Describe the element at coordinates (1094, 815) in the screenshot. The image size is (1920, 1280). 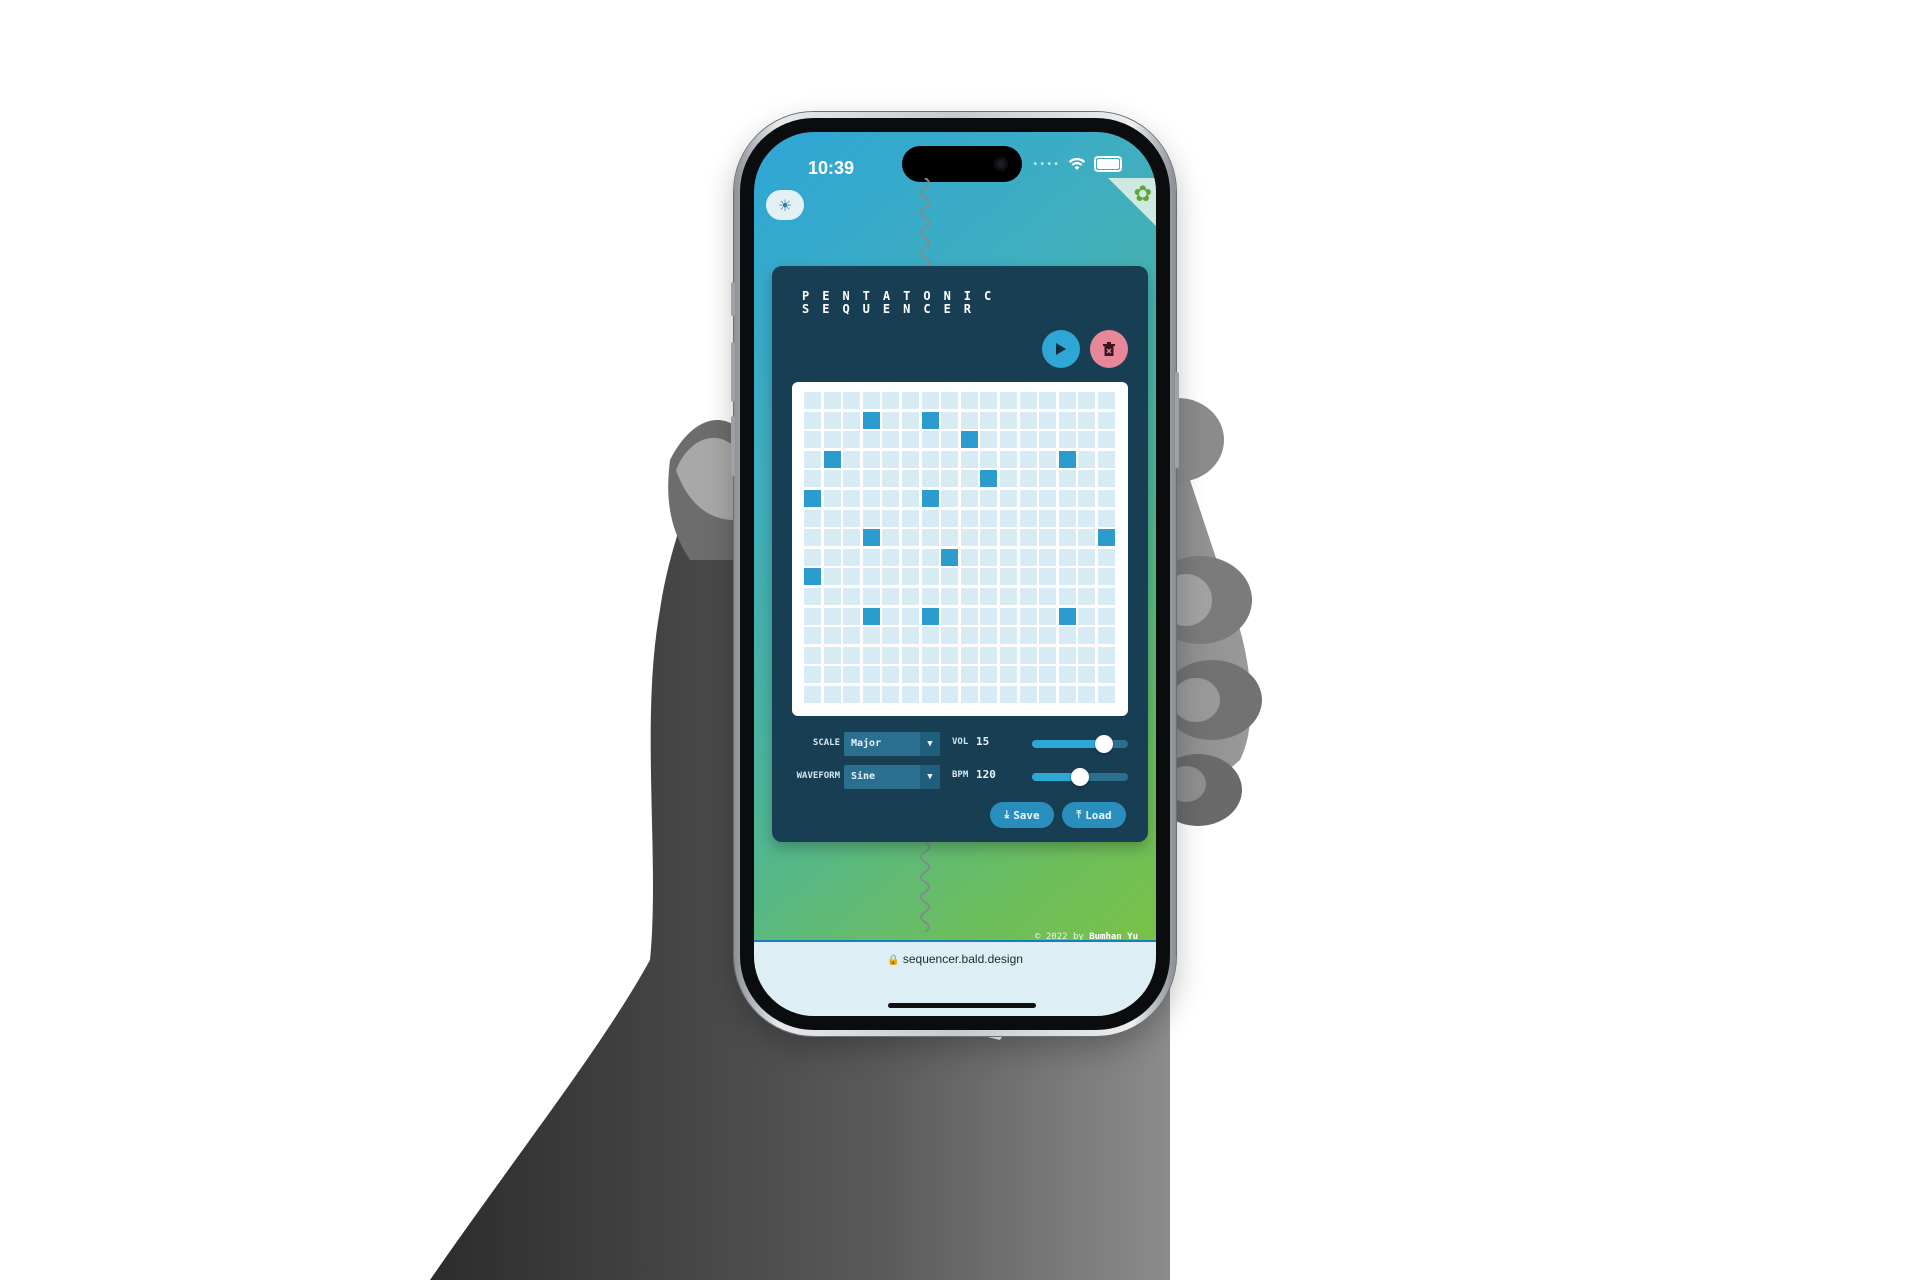
I see `load-button: ⤒ Load` at that location.